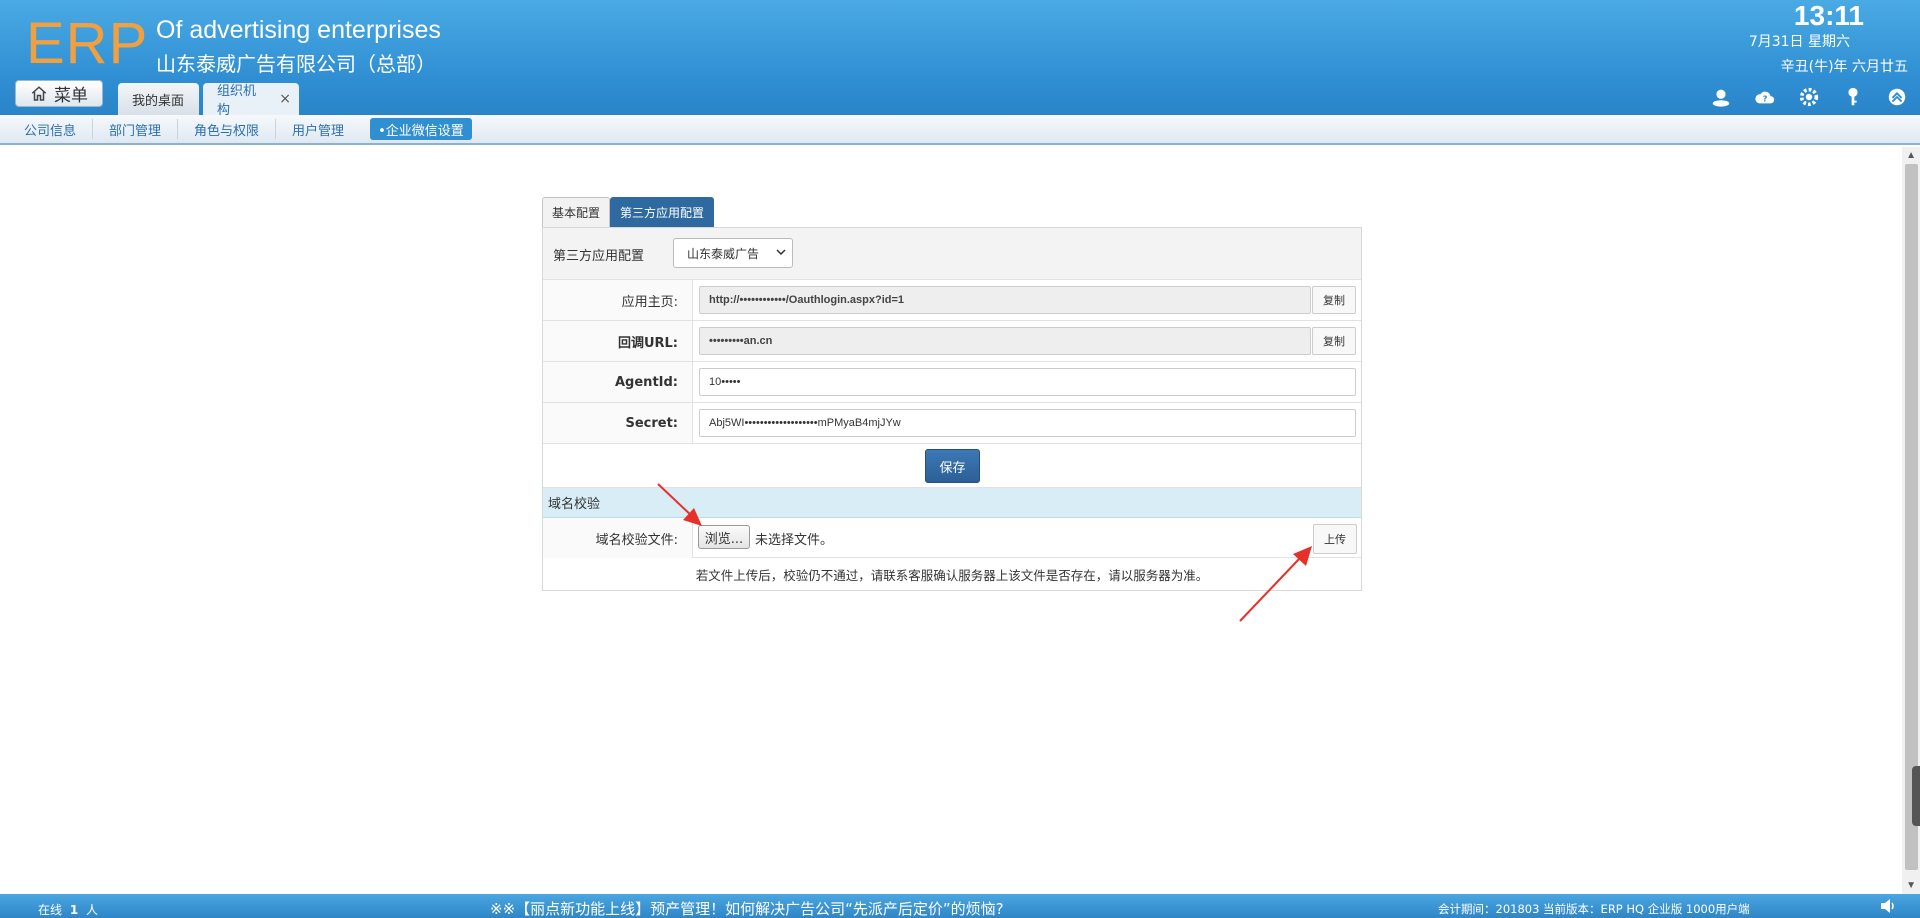  I want to click on cloud-help-icon: ?, so click(1765, 97).